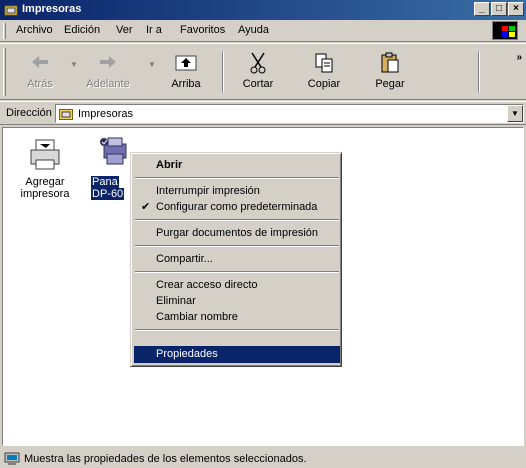 The width and height of the screenshot is (526, 468). I want to click on ctx-rename: Cambiar nombre, so click(237, 317).